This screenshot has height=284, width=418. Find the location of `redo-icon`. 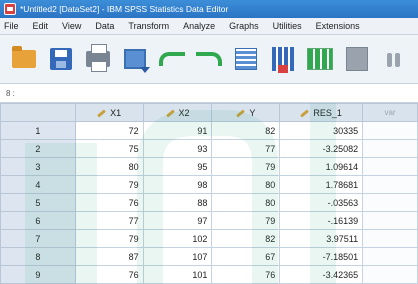

redo-icon is located at coordinates (209, 59).